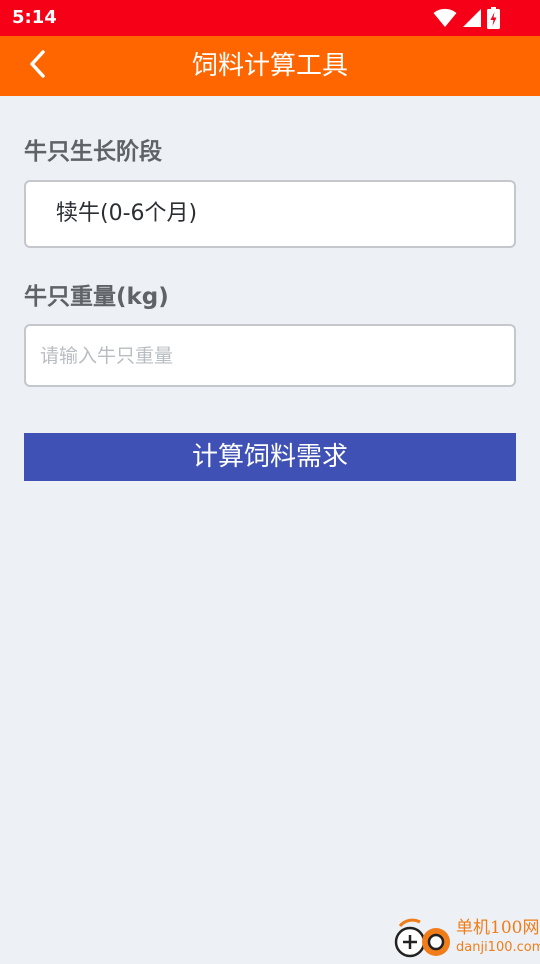  I want to click on growth-stage-label: 牛只生长阶段, so click(93, 152).